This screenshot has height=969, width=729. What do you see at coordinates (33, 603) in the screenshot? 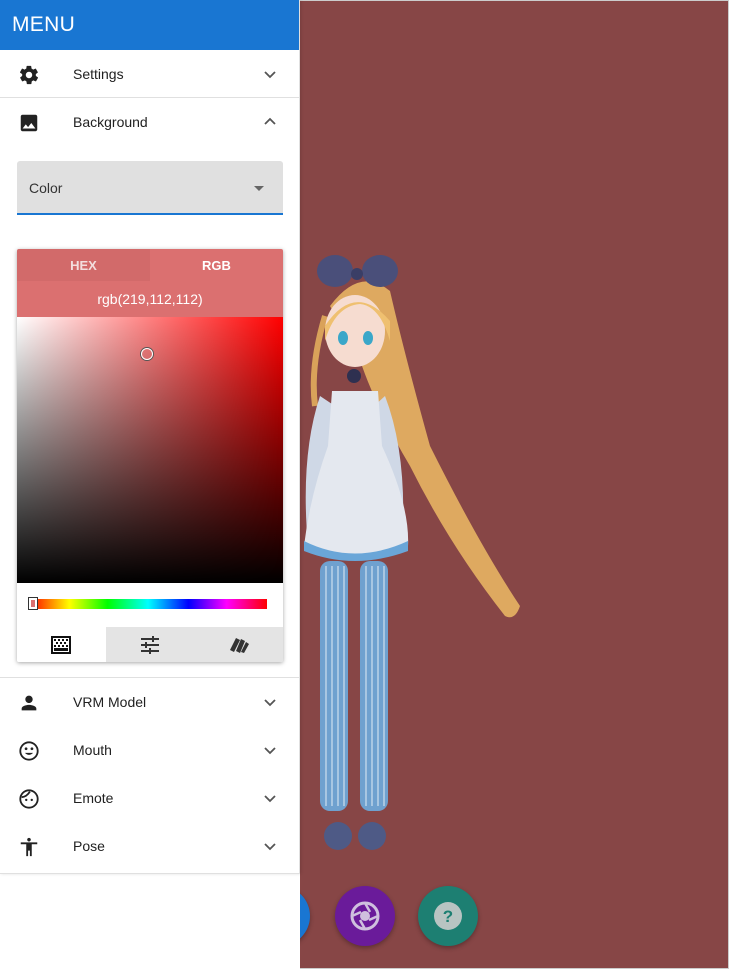
I see `hue-slider-handle` at bounding box center [33, 603].